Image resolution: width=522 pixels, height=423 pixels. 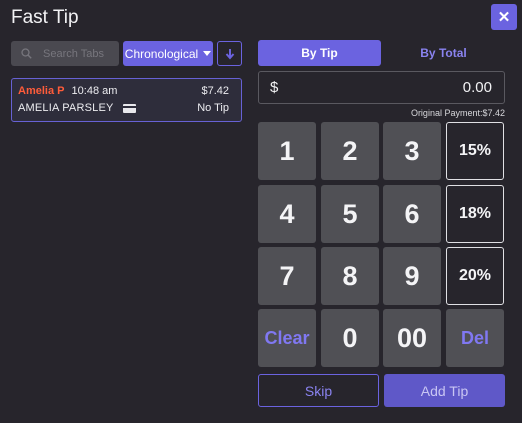 What do you see at coordinates (41, 91) in the screenshot?
I see `tab-server-name: Amelia P` at bounding box center [41, 91].